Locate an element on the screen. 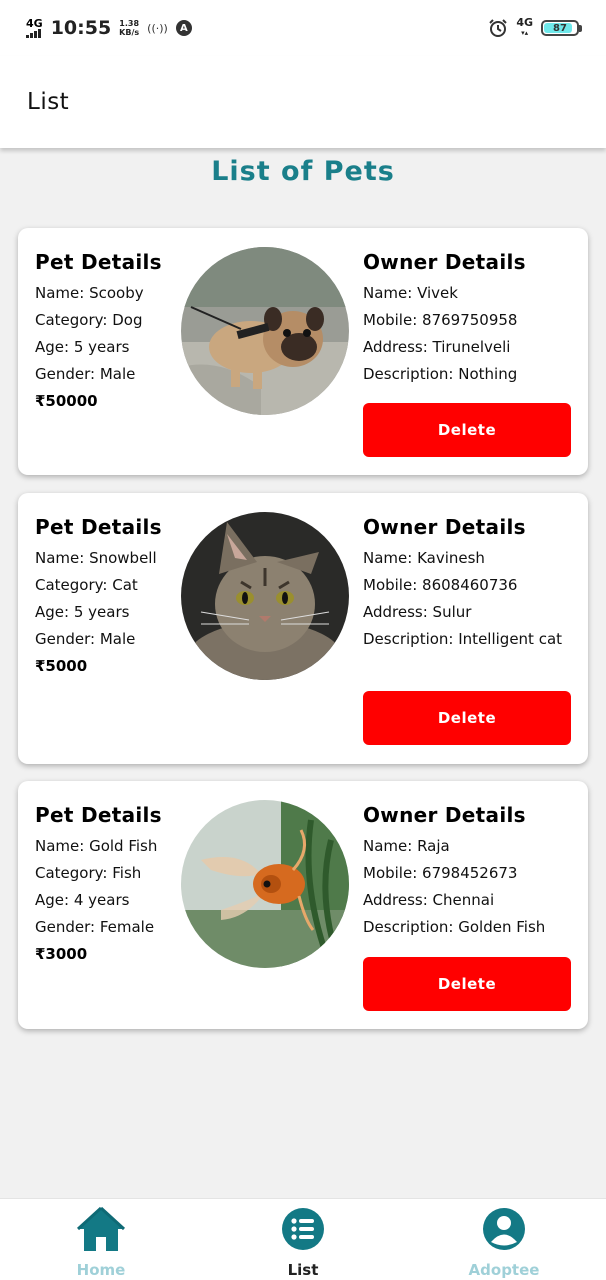 This screenshot has width=606, height=1280. data-arrows-icon: ▾▴ is located at coordinates (525, 33).